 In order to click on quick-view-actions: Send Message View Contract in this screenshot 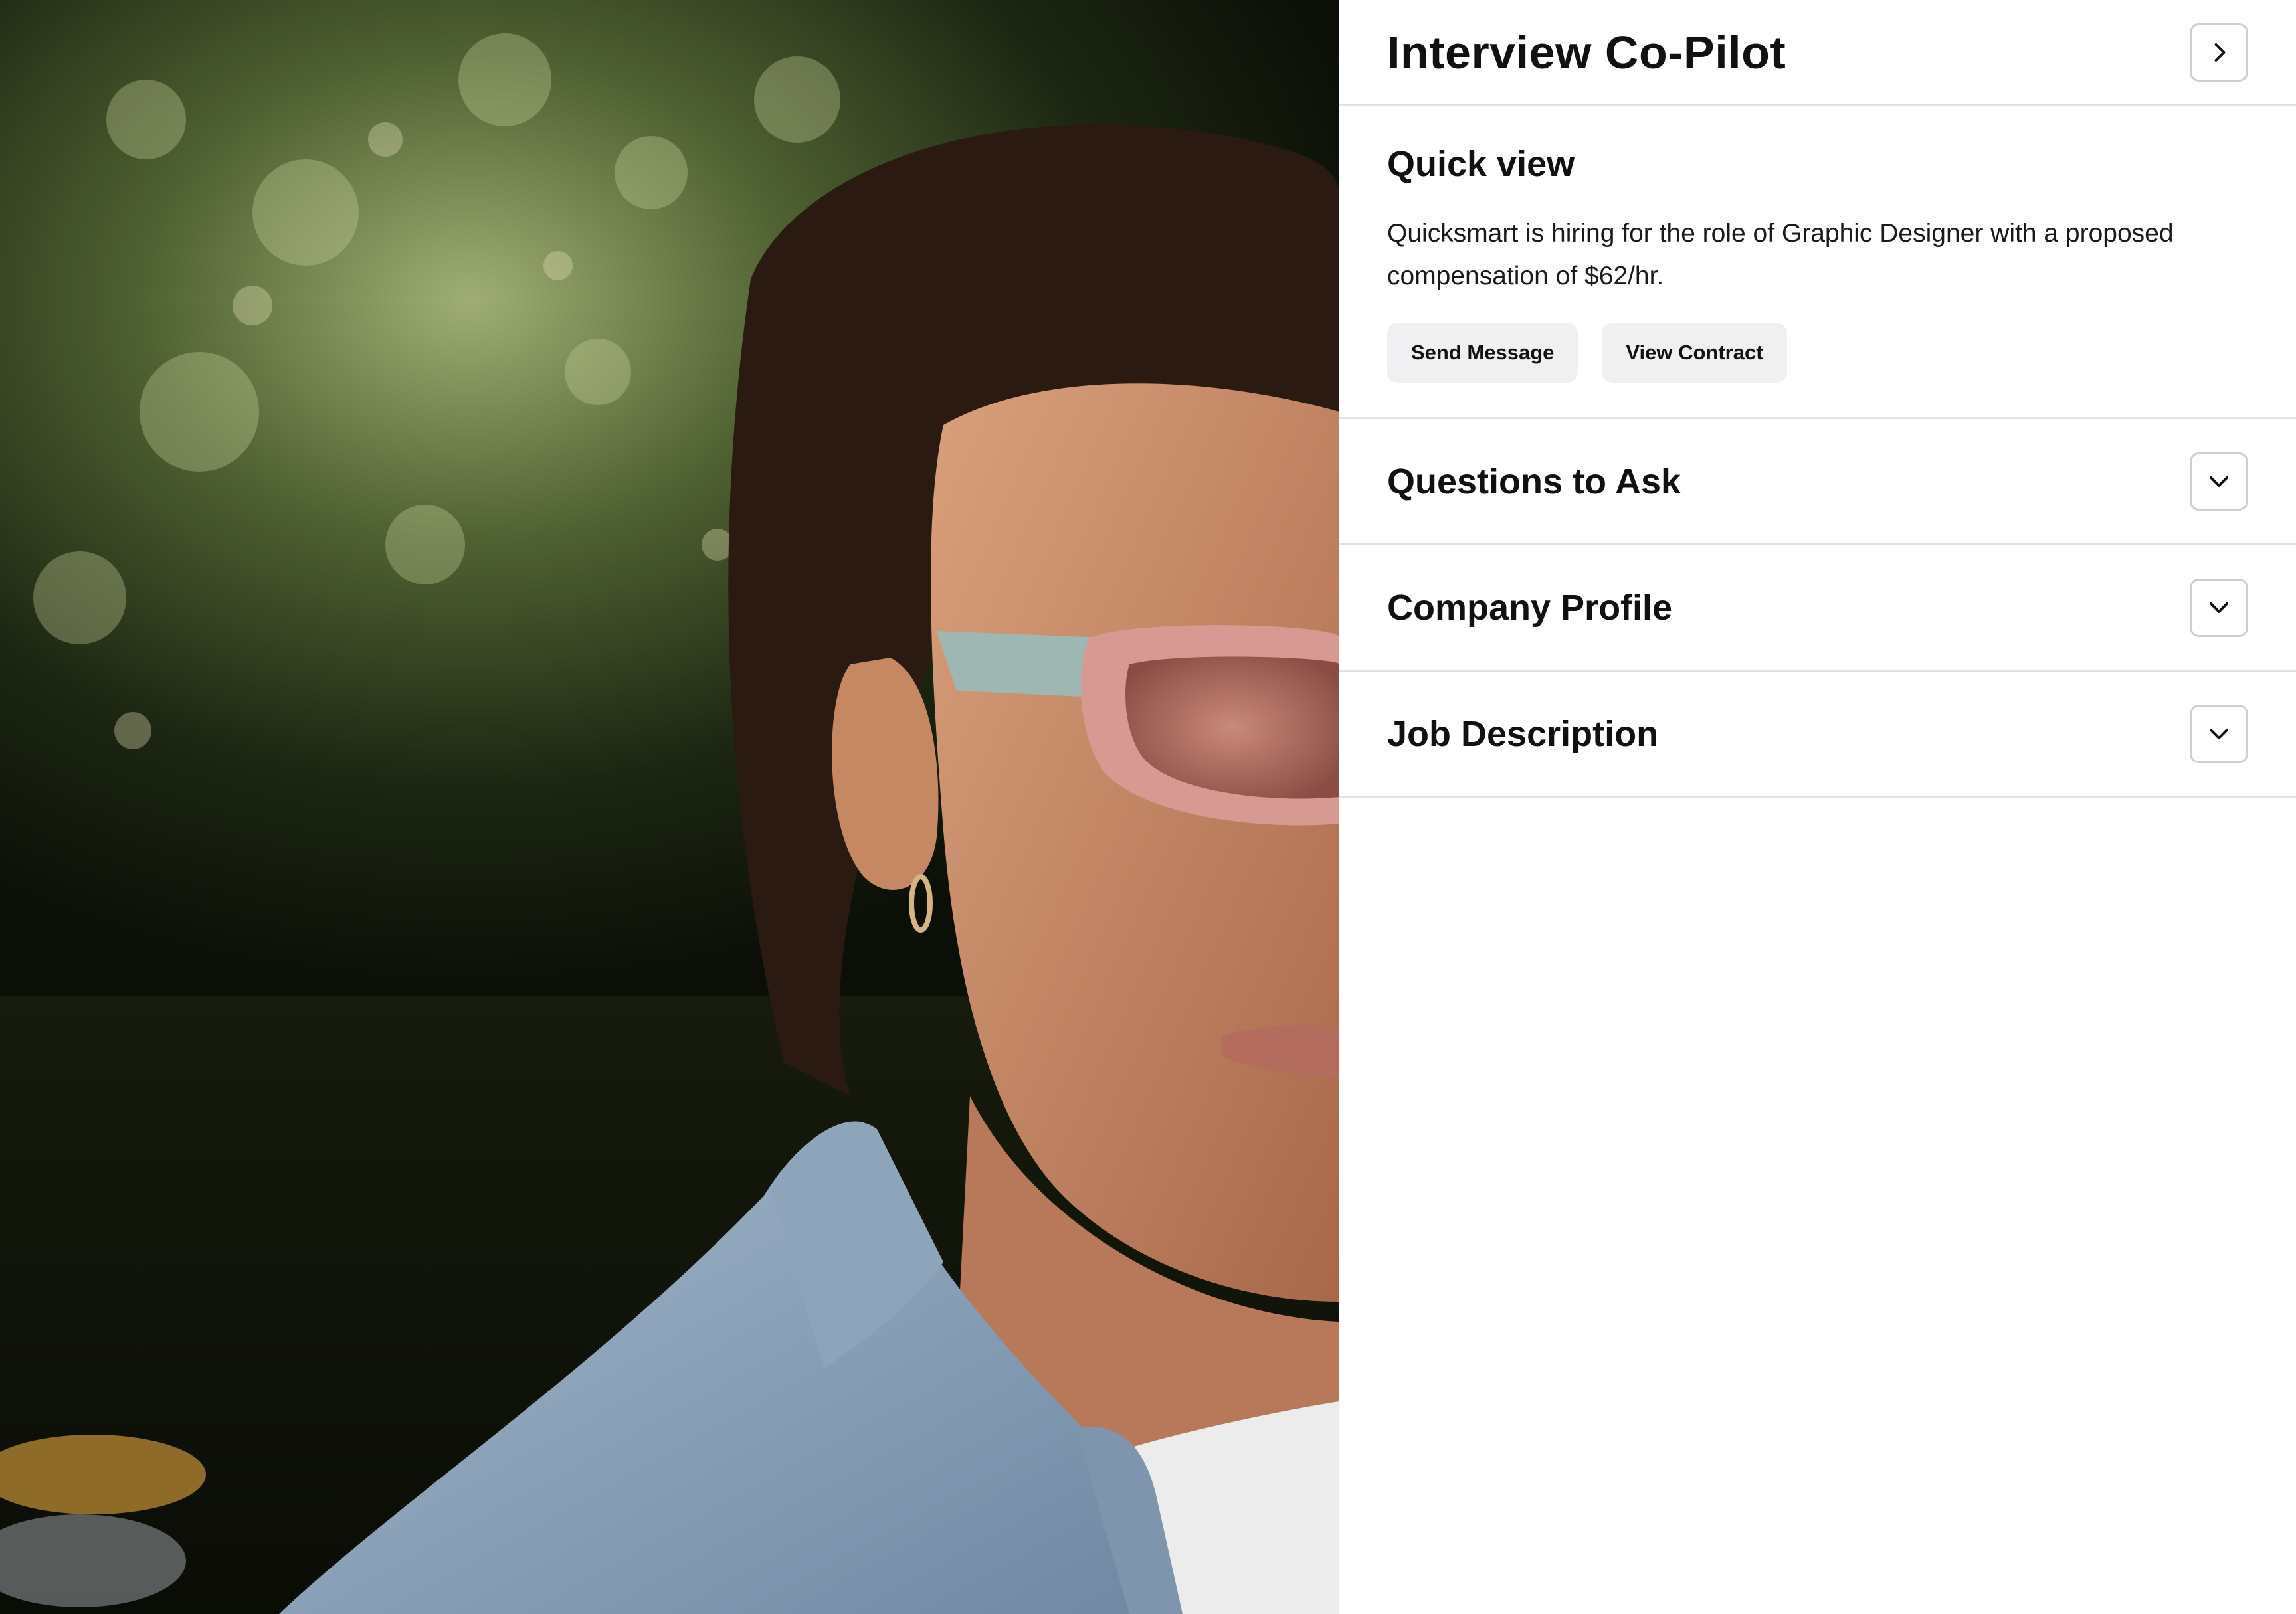, I will do `click(1817, 353)`.